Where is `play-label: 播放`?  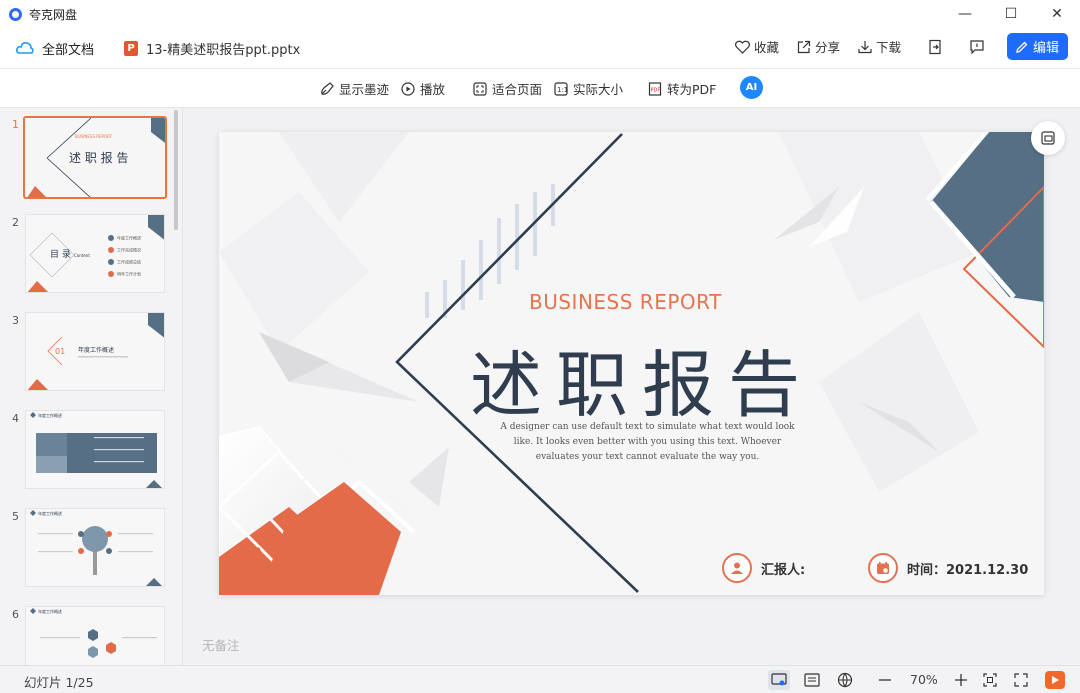 play-label: 播放 is located at coordinates (433, 89).